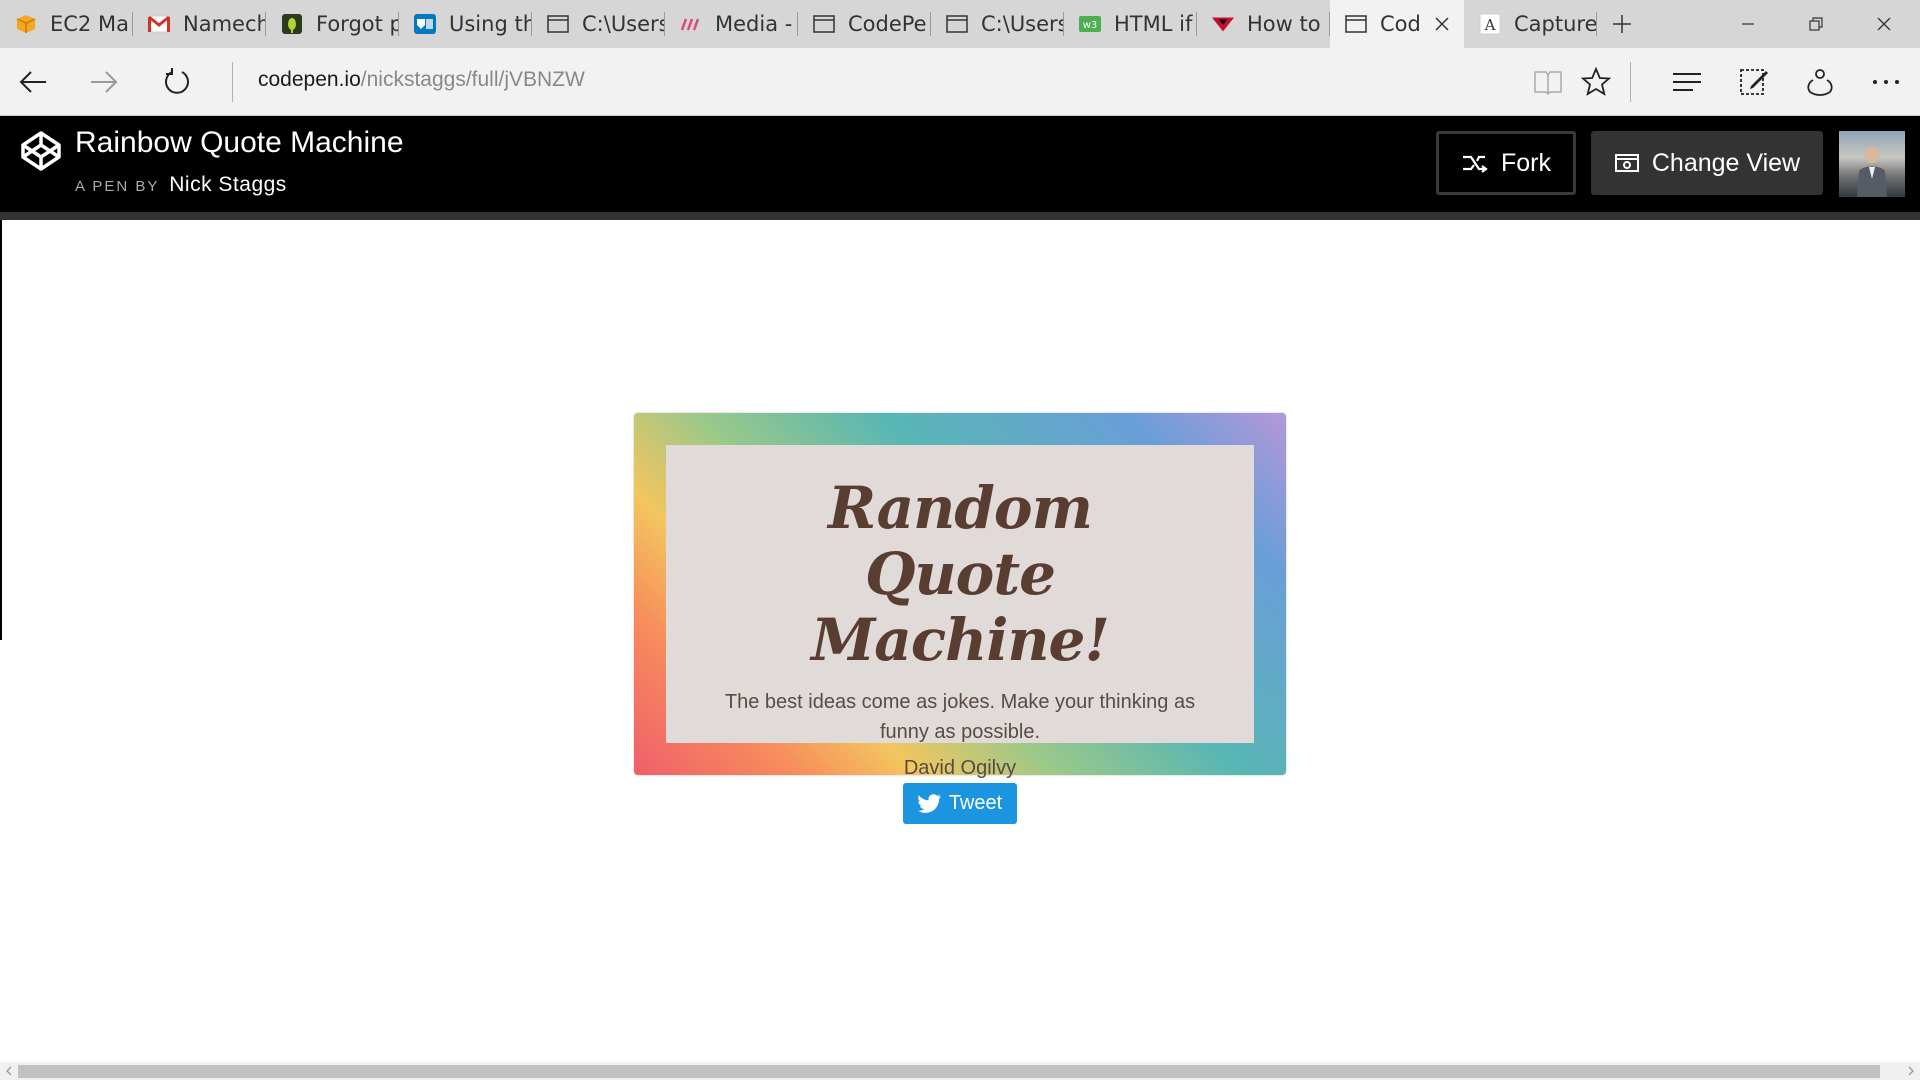 This screenshot has width=1920, height=1080. I want to click on refresh-icon, so click(177, 81).